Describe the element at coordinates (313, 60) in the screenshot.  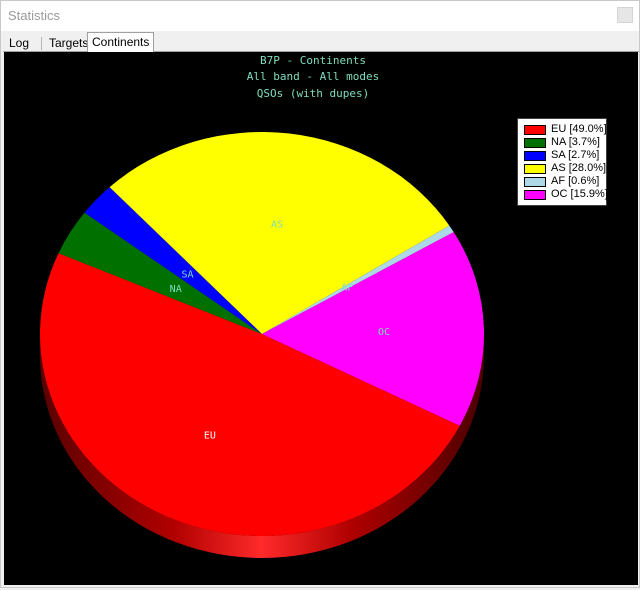
I see `chart-title: B7P - Continents` at that location.